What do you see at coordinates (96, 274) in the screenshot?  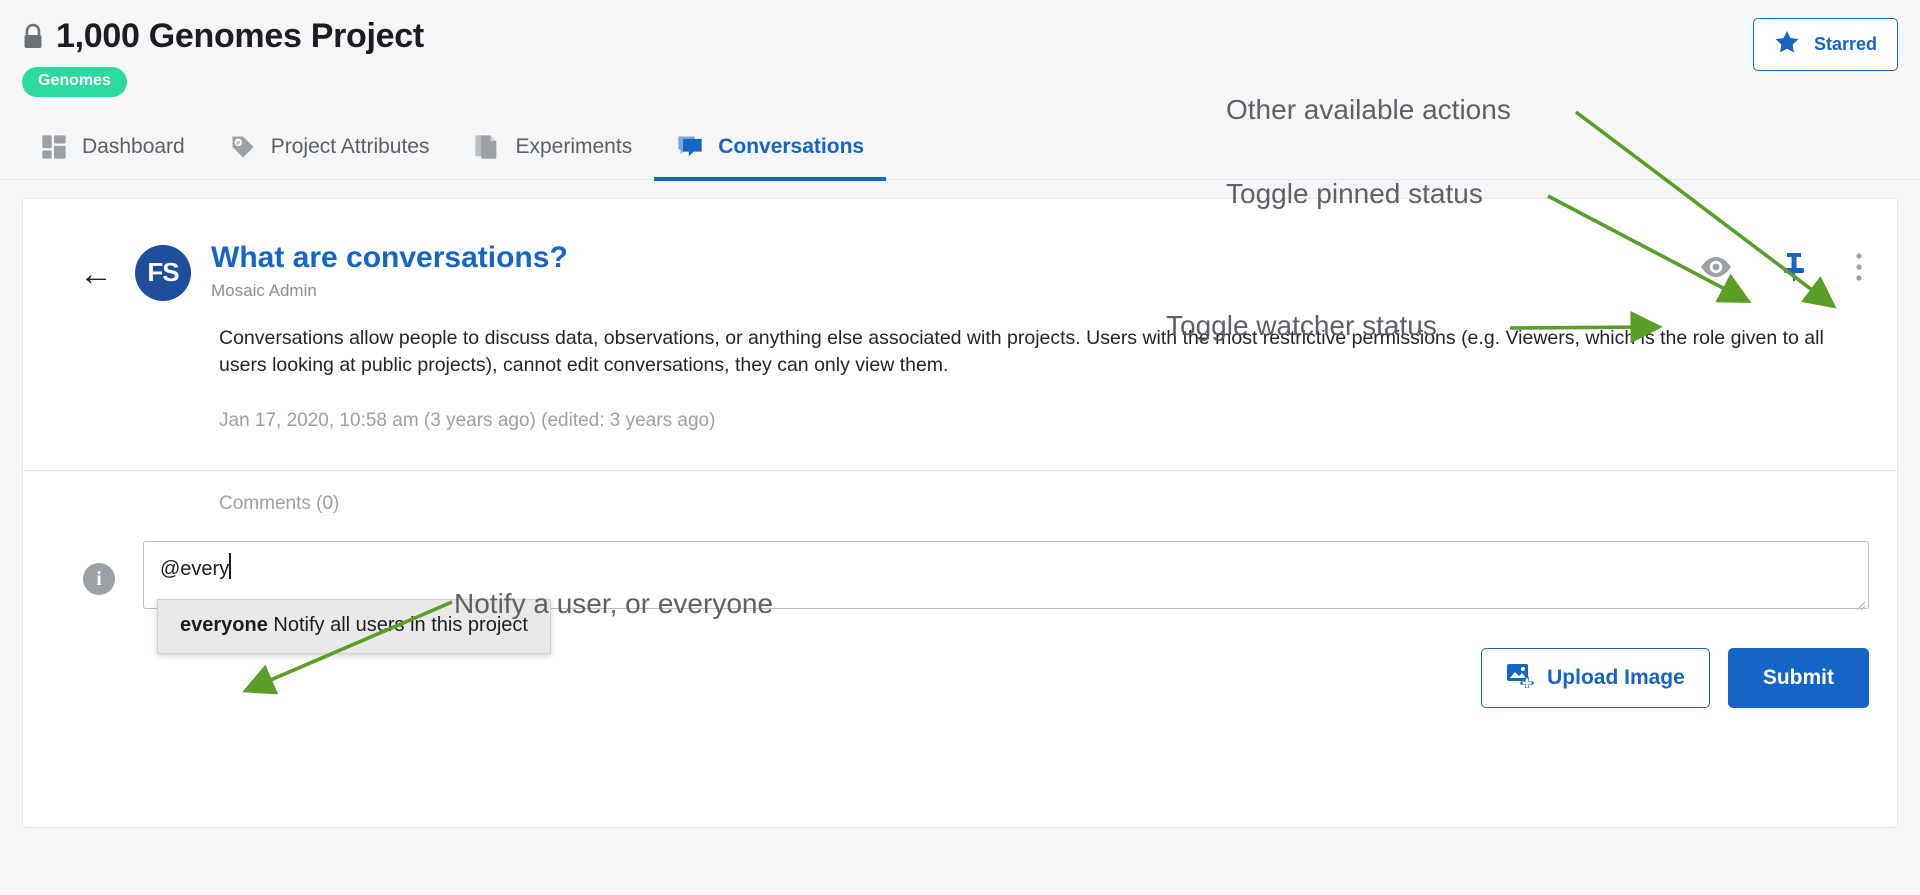 I see `back-arrow-icon: ←` at bounding box center [96, 274].